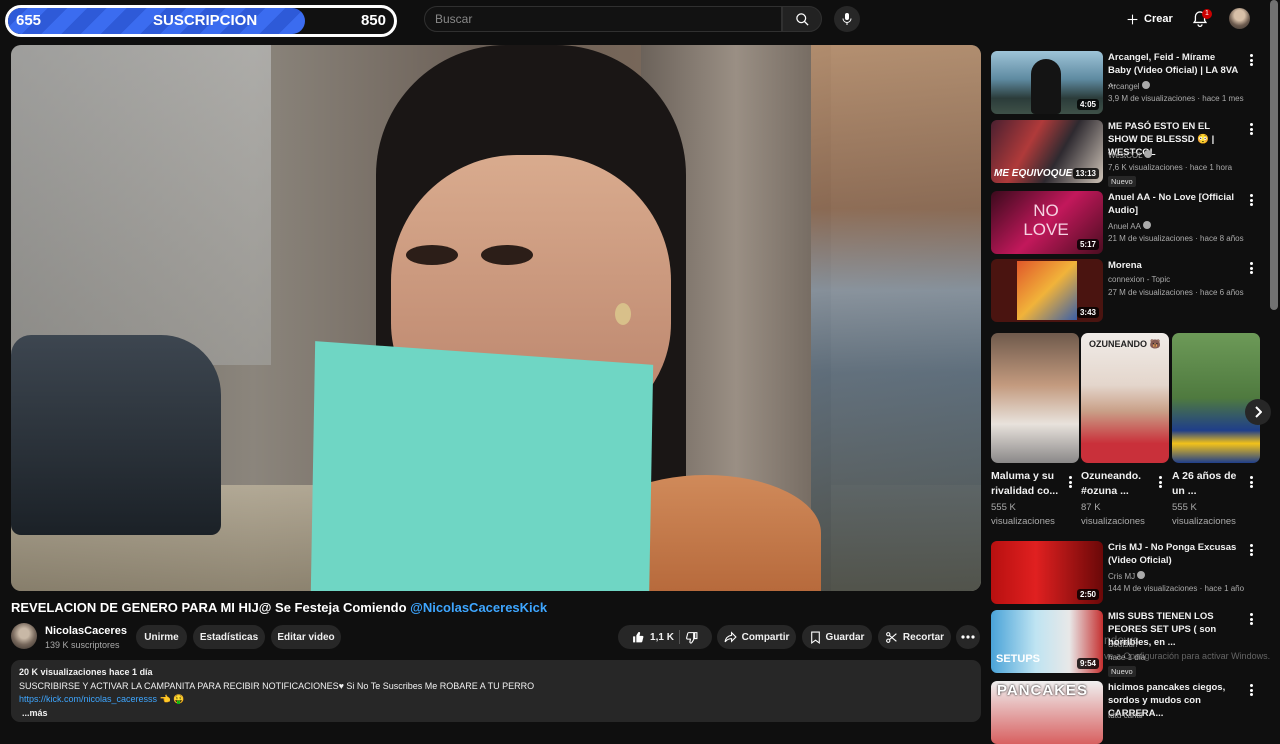 This screenshot has height=744, width=1280. Describe the element at coordinates (756, 637) in the screenshot. I see `share-button: Compartir` at that location.